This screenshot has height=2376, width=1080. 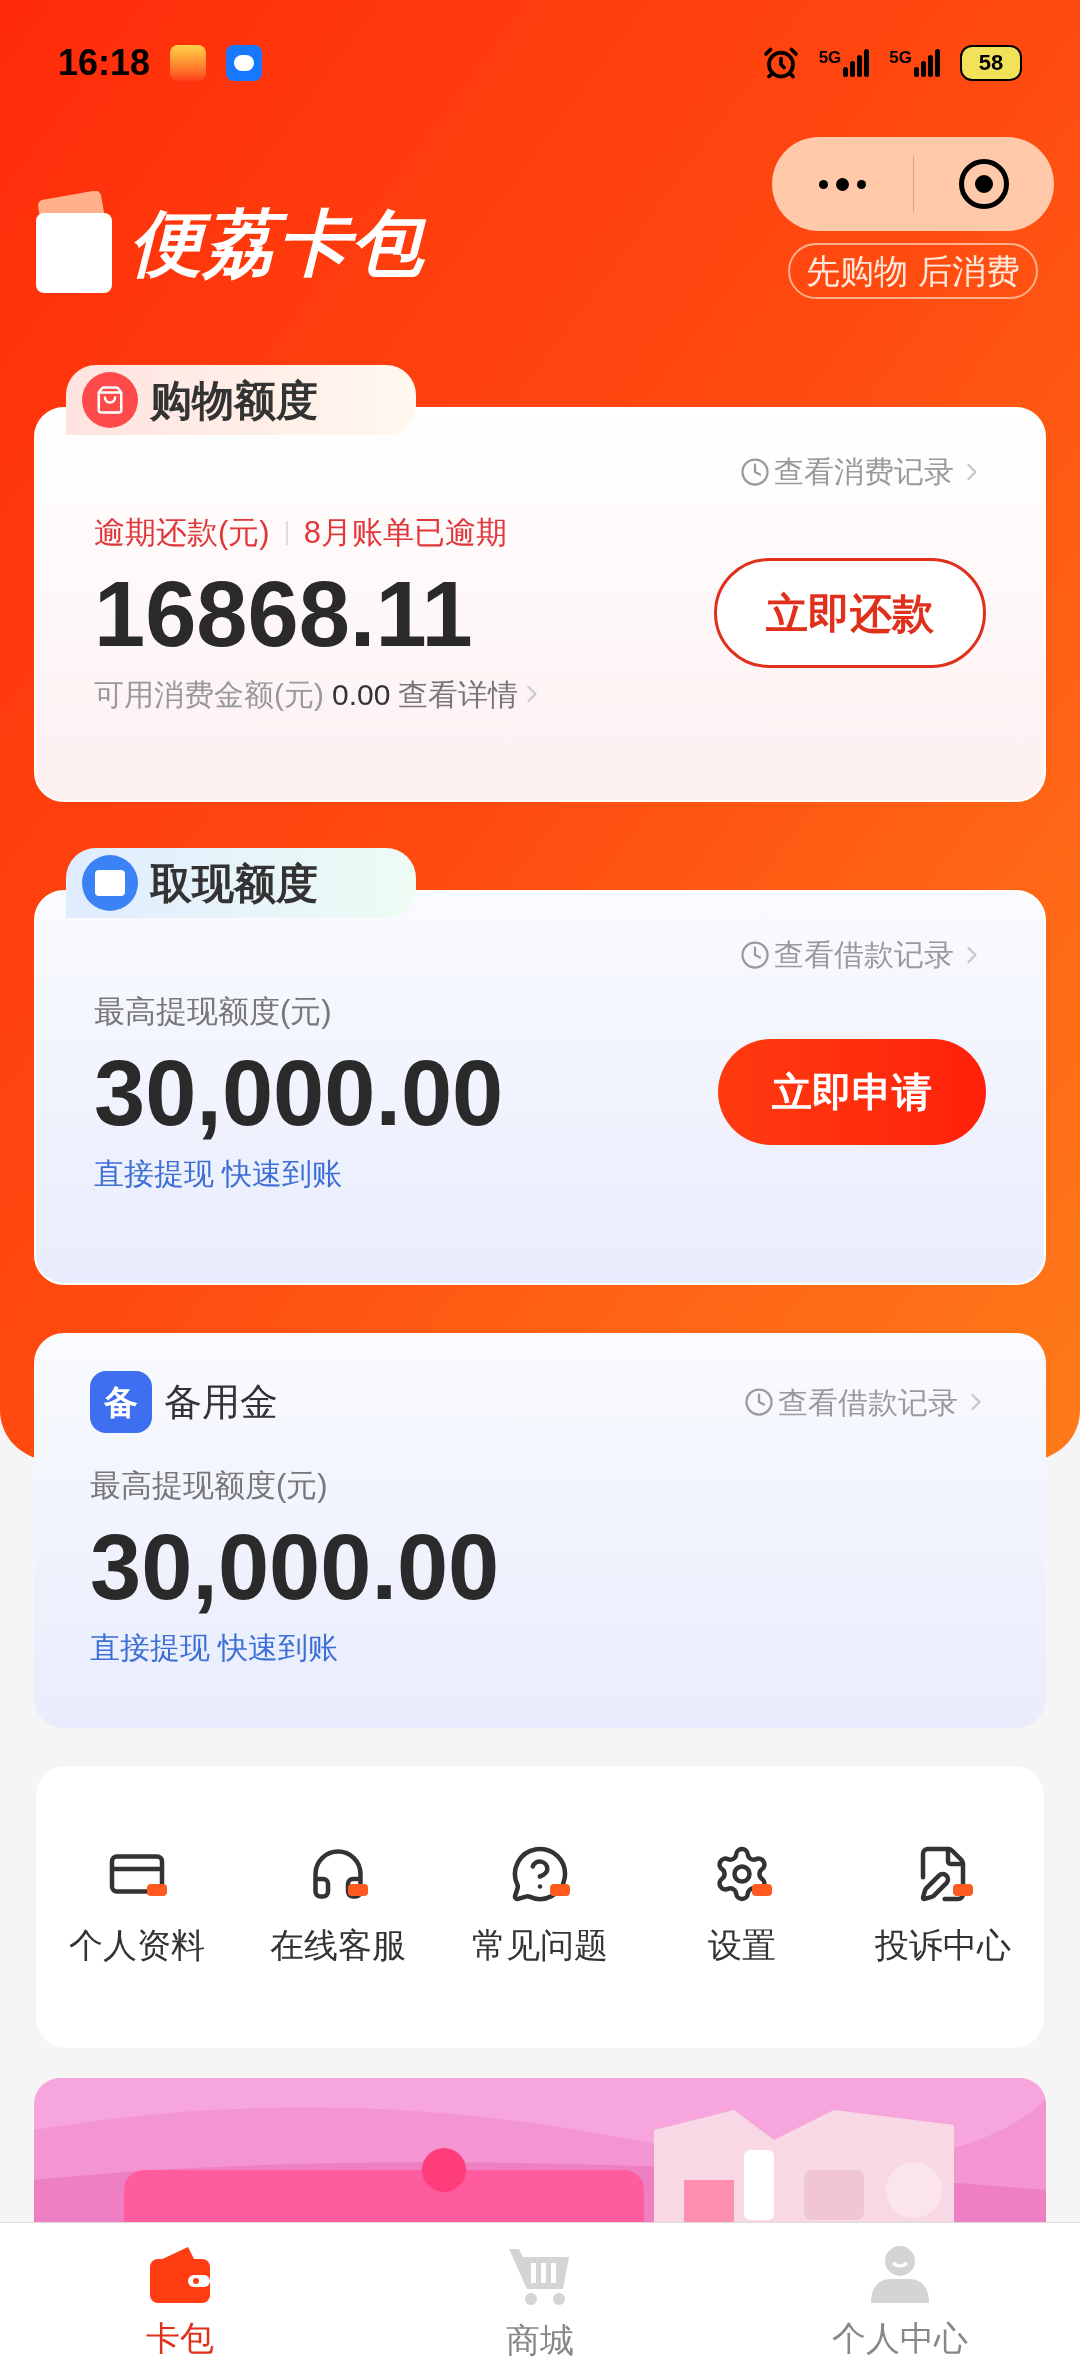 I want to click on app-logo-text: 便荔卡包, so click(x=278, y=243).